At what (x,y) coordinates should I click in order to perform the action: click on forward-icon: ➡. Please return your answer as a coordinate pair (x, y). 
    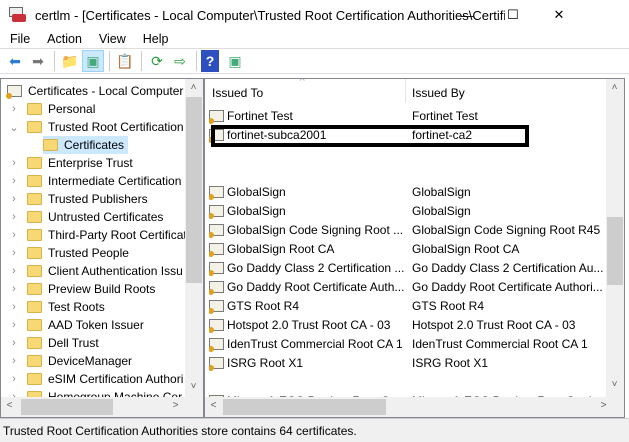
    Looking at the image, I should click on (38, 61).